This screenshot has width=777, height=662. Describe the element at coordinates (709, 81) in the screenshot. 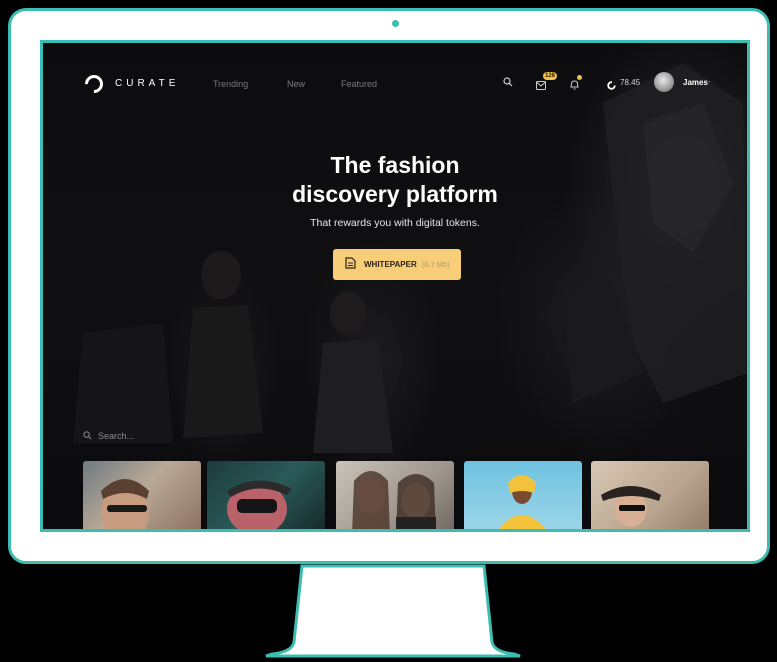

I see `user-menu-caret: ·` at that location.